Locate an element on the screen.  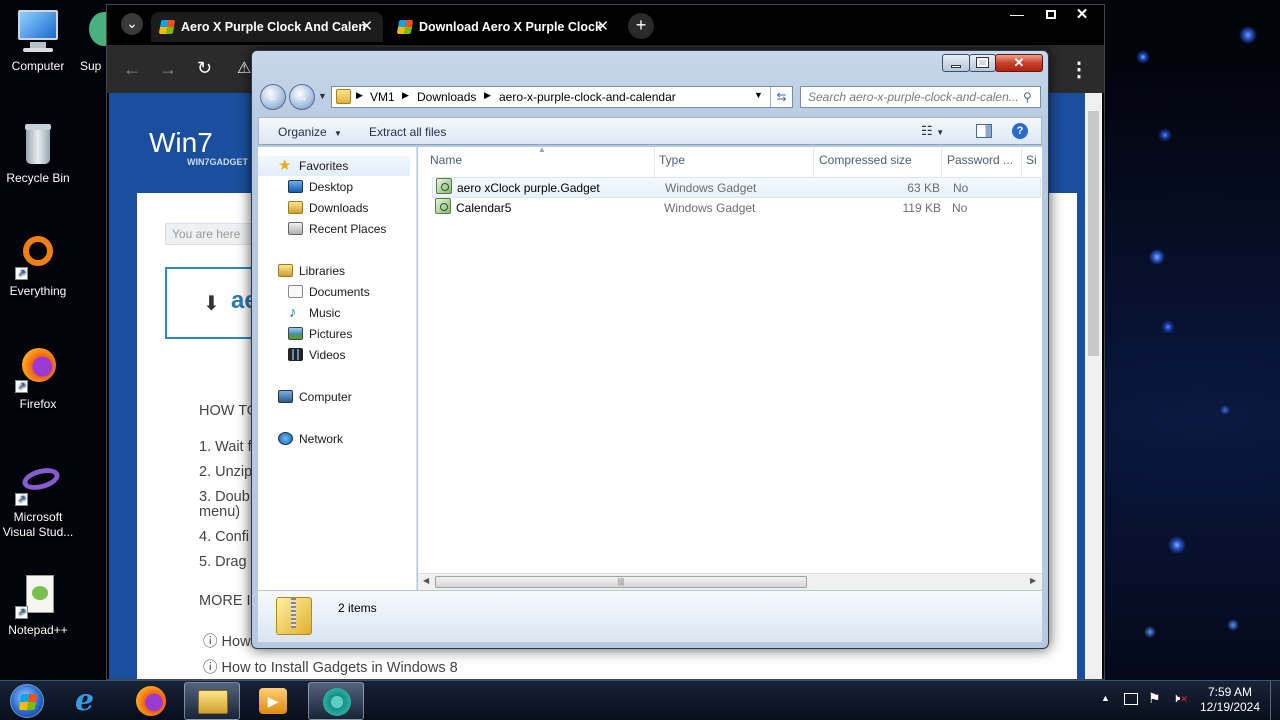
column-header-type: Type is located at coordinates (672, 160).